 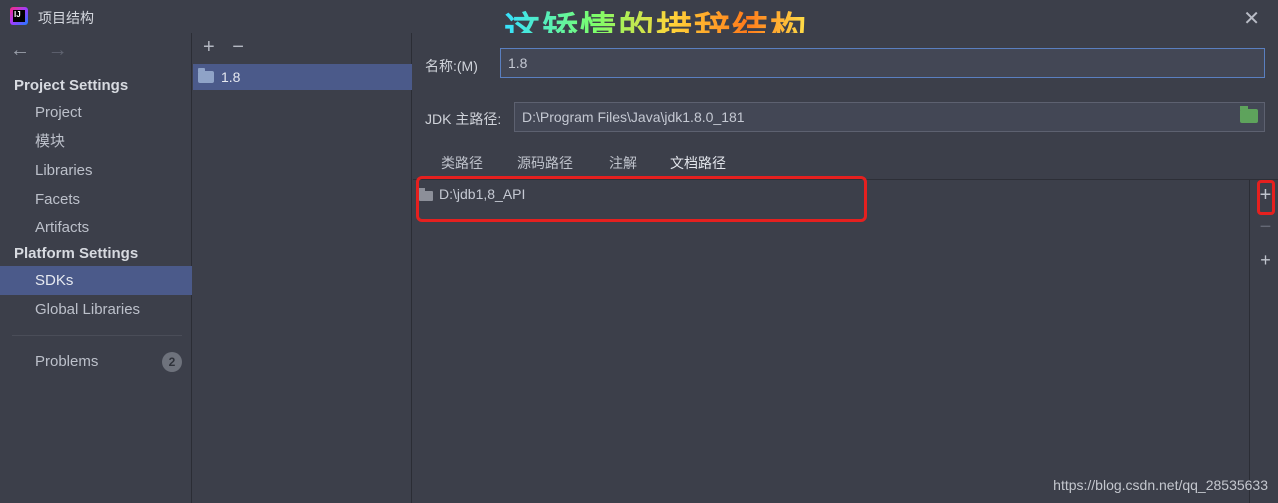 I want to click on name-label: 名称:(M), so click(x=451, y=66).